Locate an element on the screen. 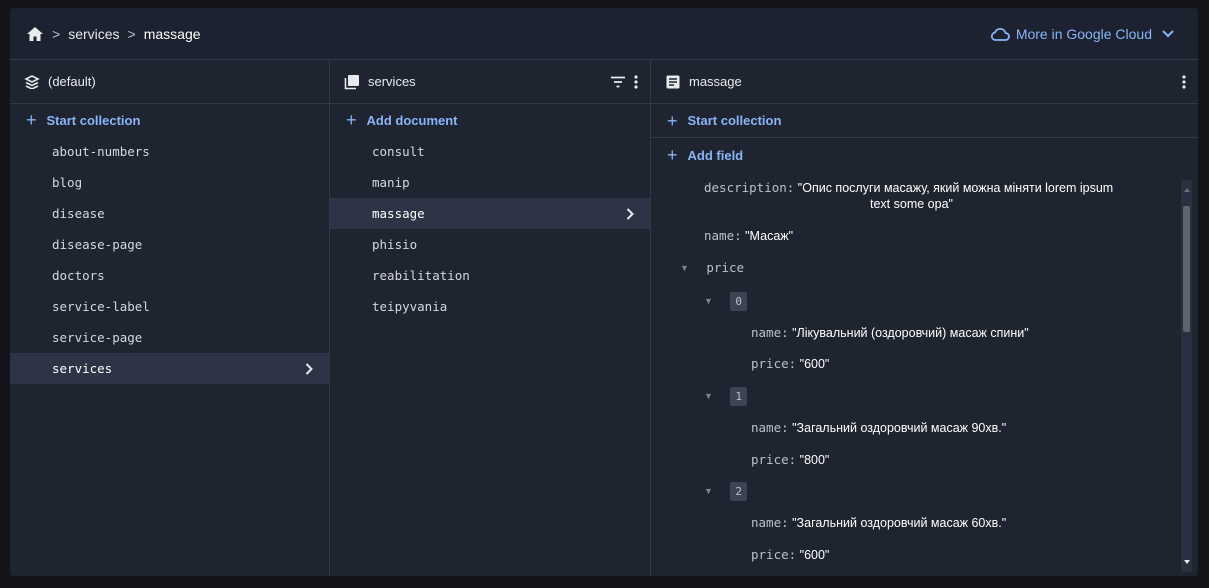 Image resolution: width=1209 pixels, height=588 pixels. field-price: ▼ price is located at coordinates (712, 268).